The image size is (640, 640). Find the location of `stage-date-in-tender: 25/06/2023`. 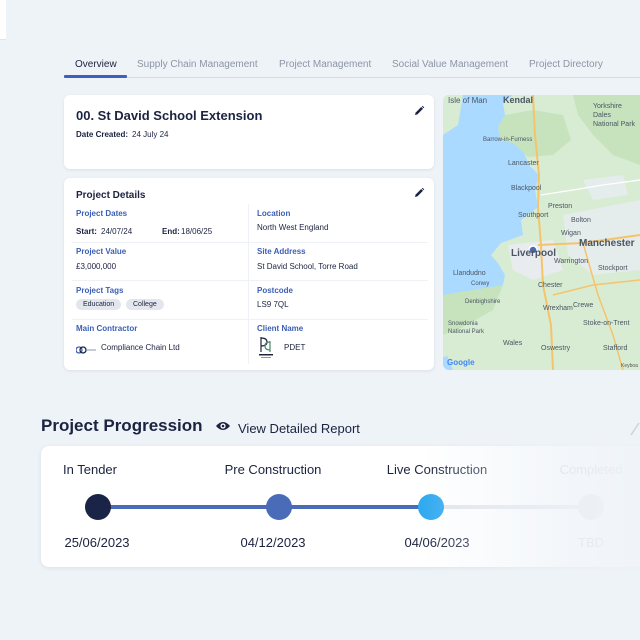

stage-date-in-tender: 25/06/2023 is located at coordinates (97, 542).